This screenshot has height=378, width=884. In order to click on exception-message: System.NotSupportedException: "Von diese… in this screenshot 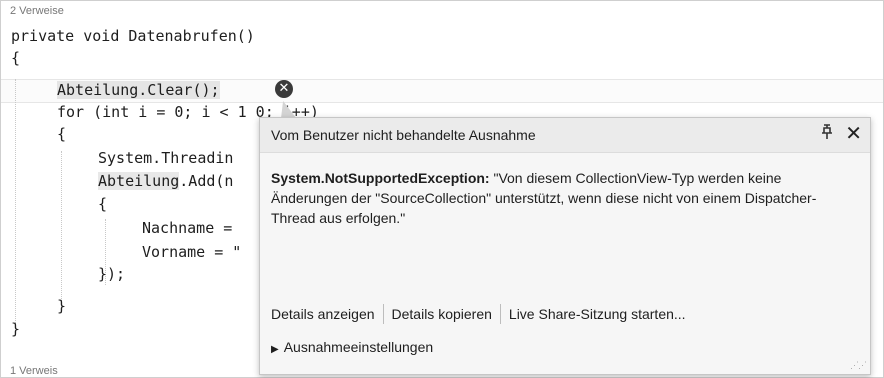, I will do `click(551, 198)`.